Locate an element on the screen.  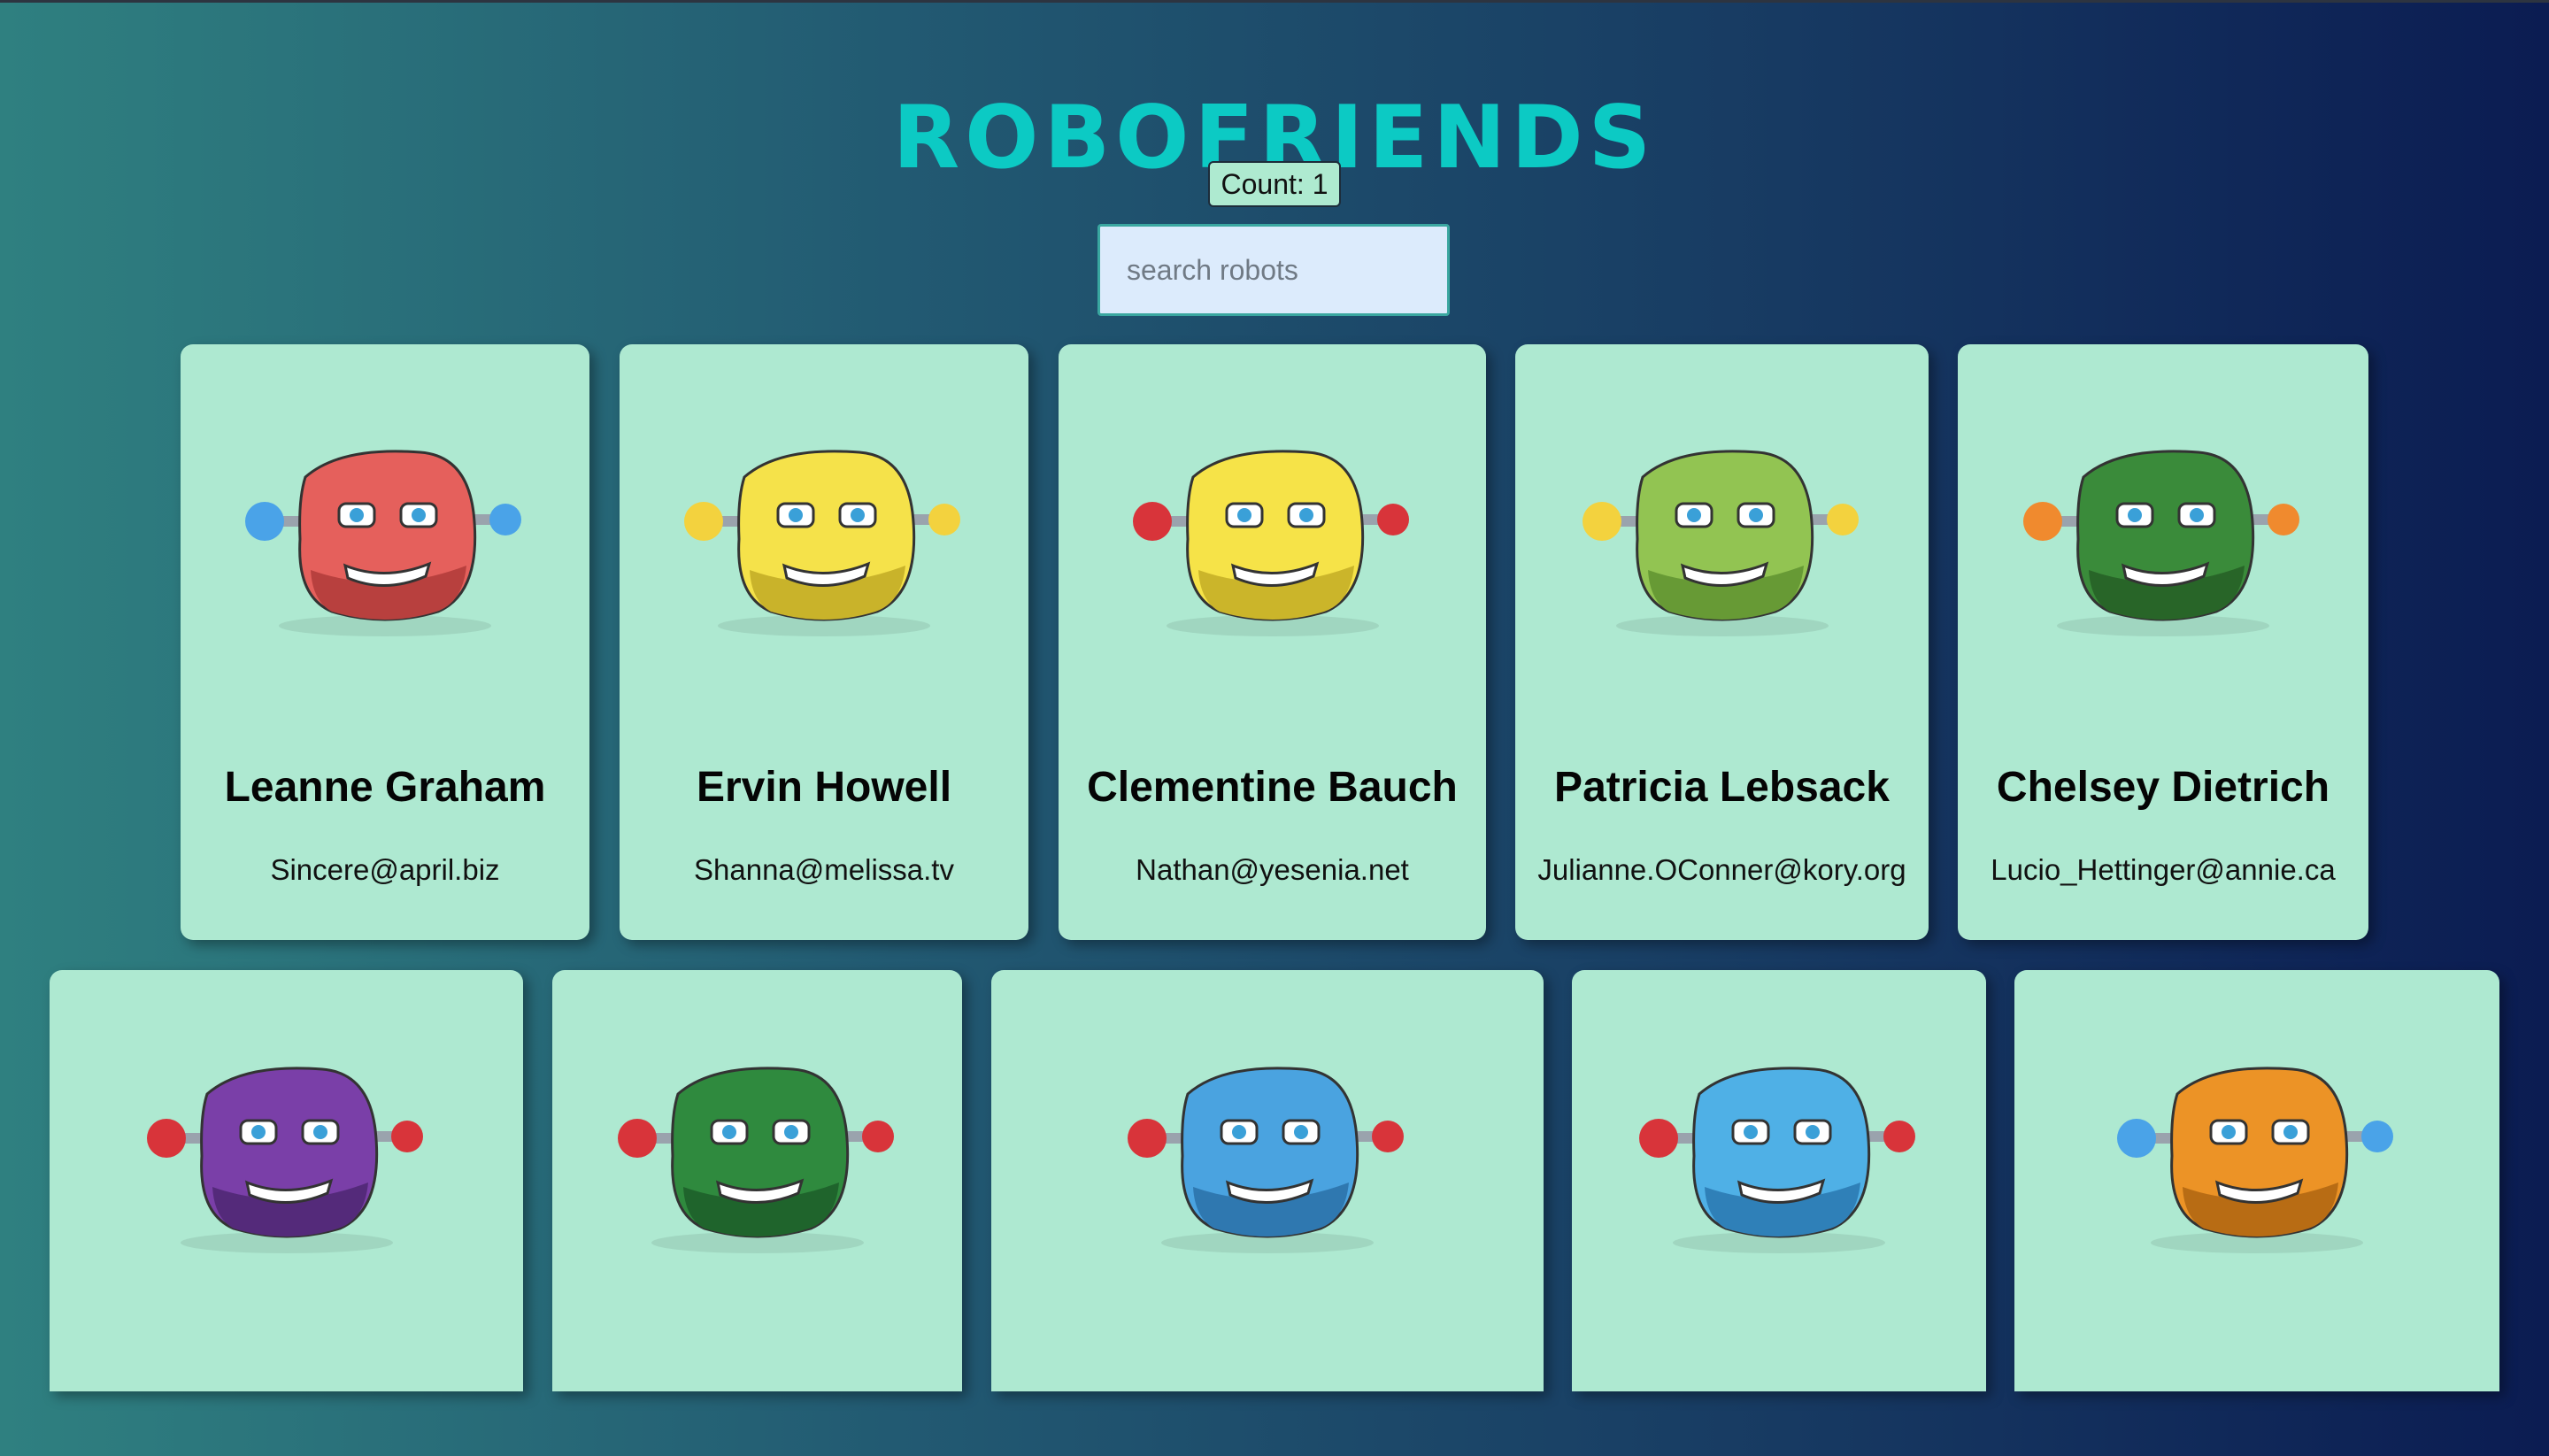
search-input is located at coordinates (1274, 270).